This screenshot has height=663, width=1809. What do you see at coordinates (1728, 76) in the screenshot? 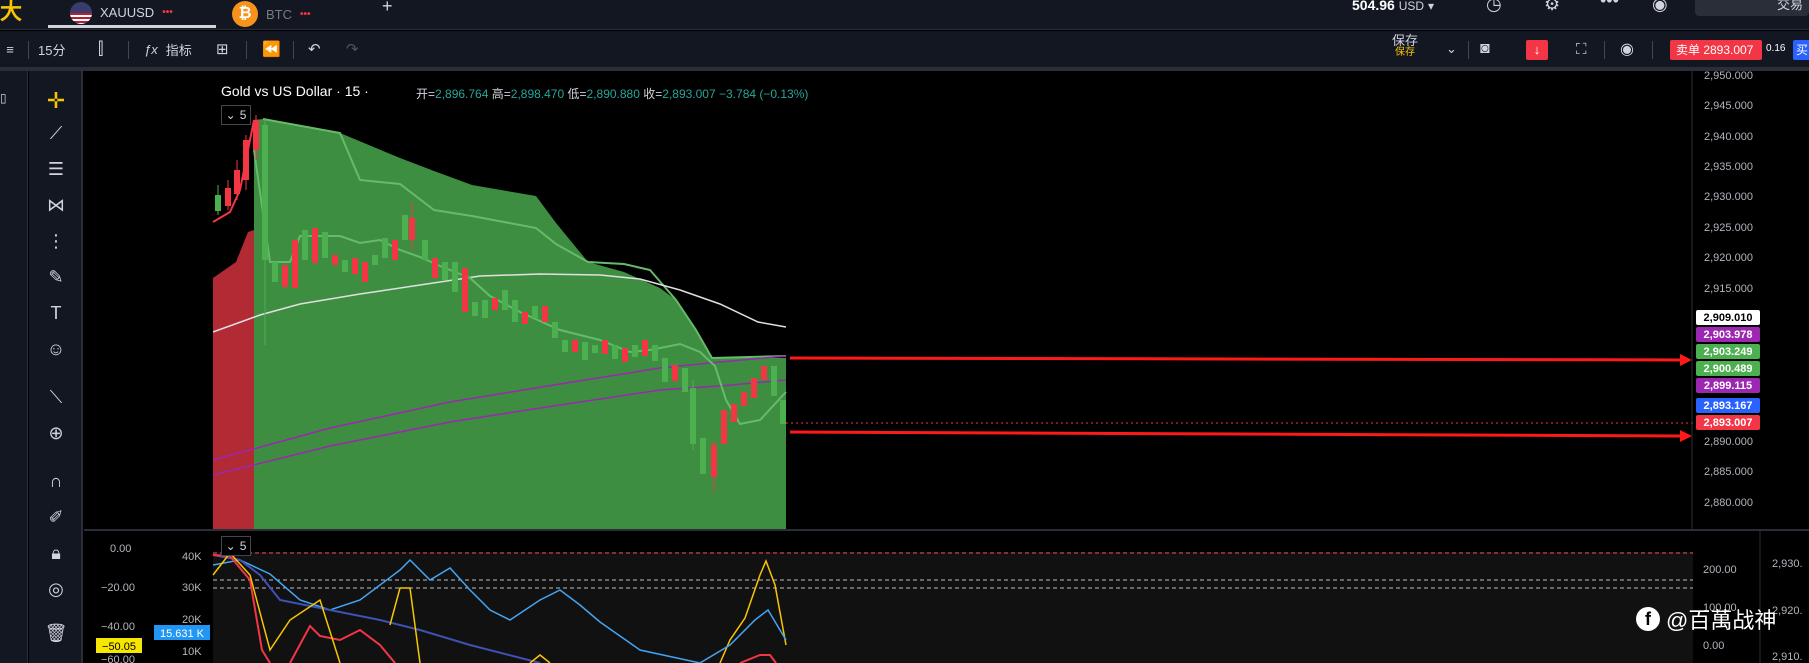
I see `price-tick: 2,950.000` at bounding box center [1728, 76].